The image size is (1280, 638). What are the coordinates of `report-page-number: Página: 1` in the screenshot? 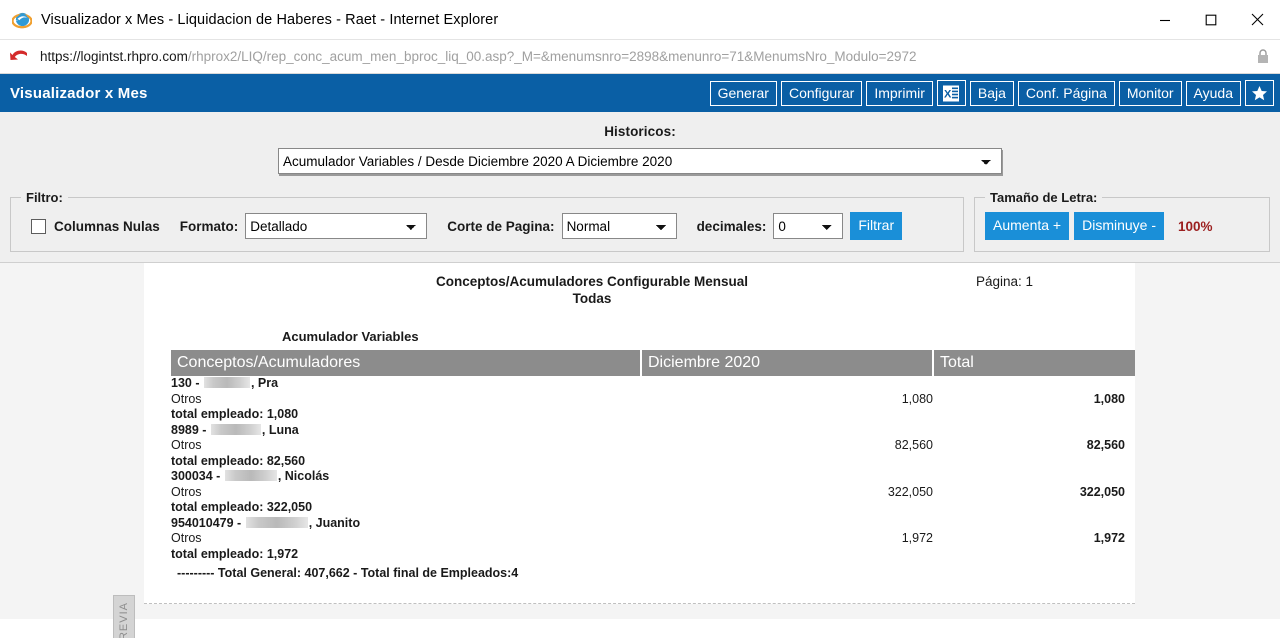 It's located at (1005, 281).